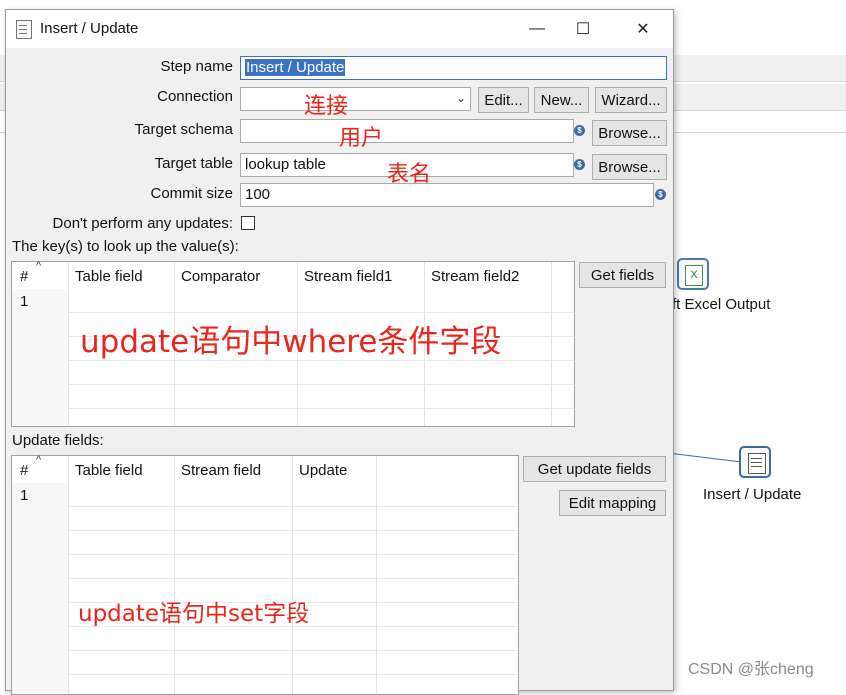  I want to click on dont-update-label: Don't perform any updates:, so click(142, 223).